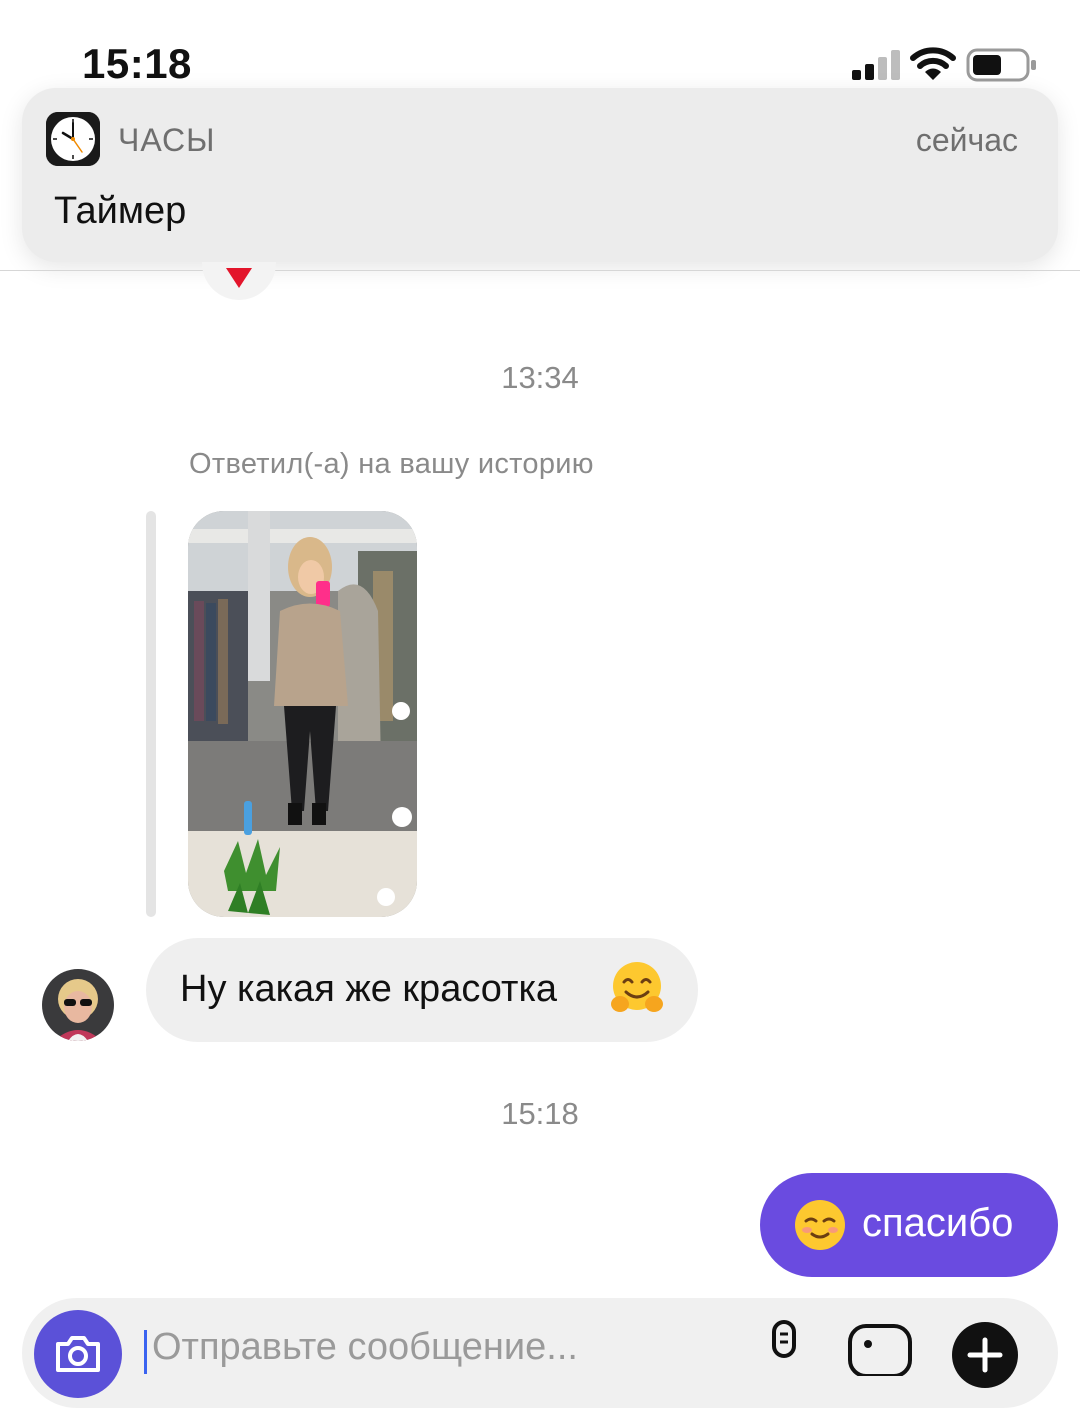 The width and height of the screenshot is (1080, 1408). I want to click on camera-button, so click(78, 1354).